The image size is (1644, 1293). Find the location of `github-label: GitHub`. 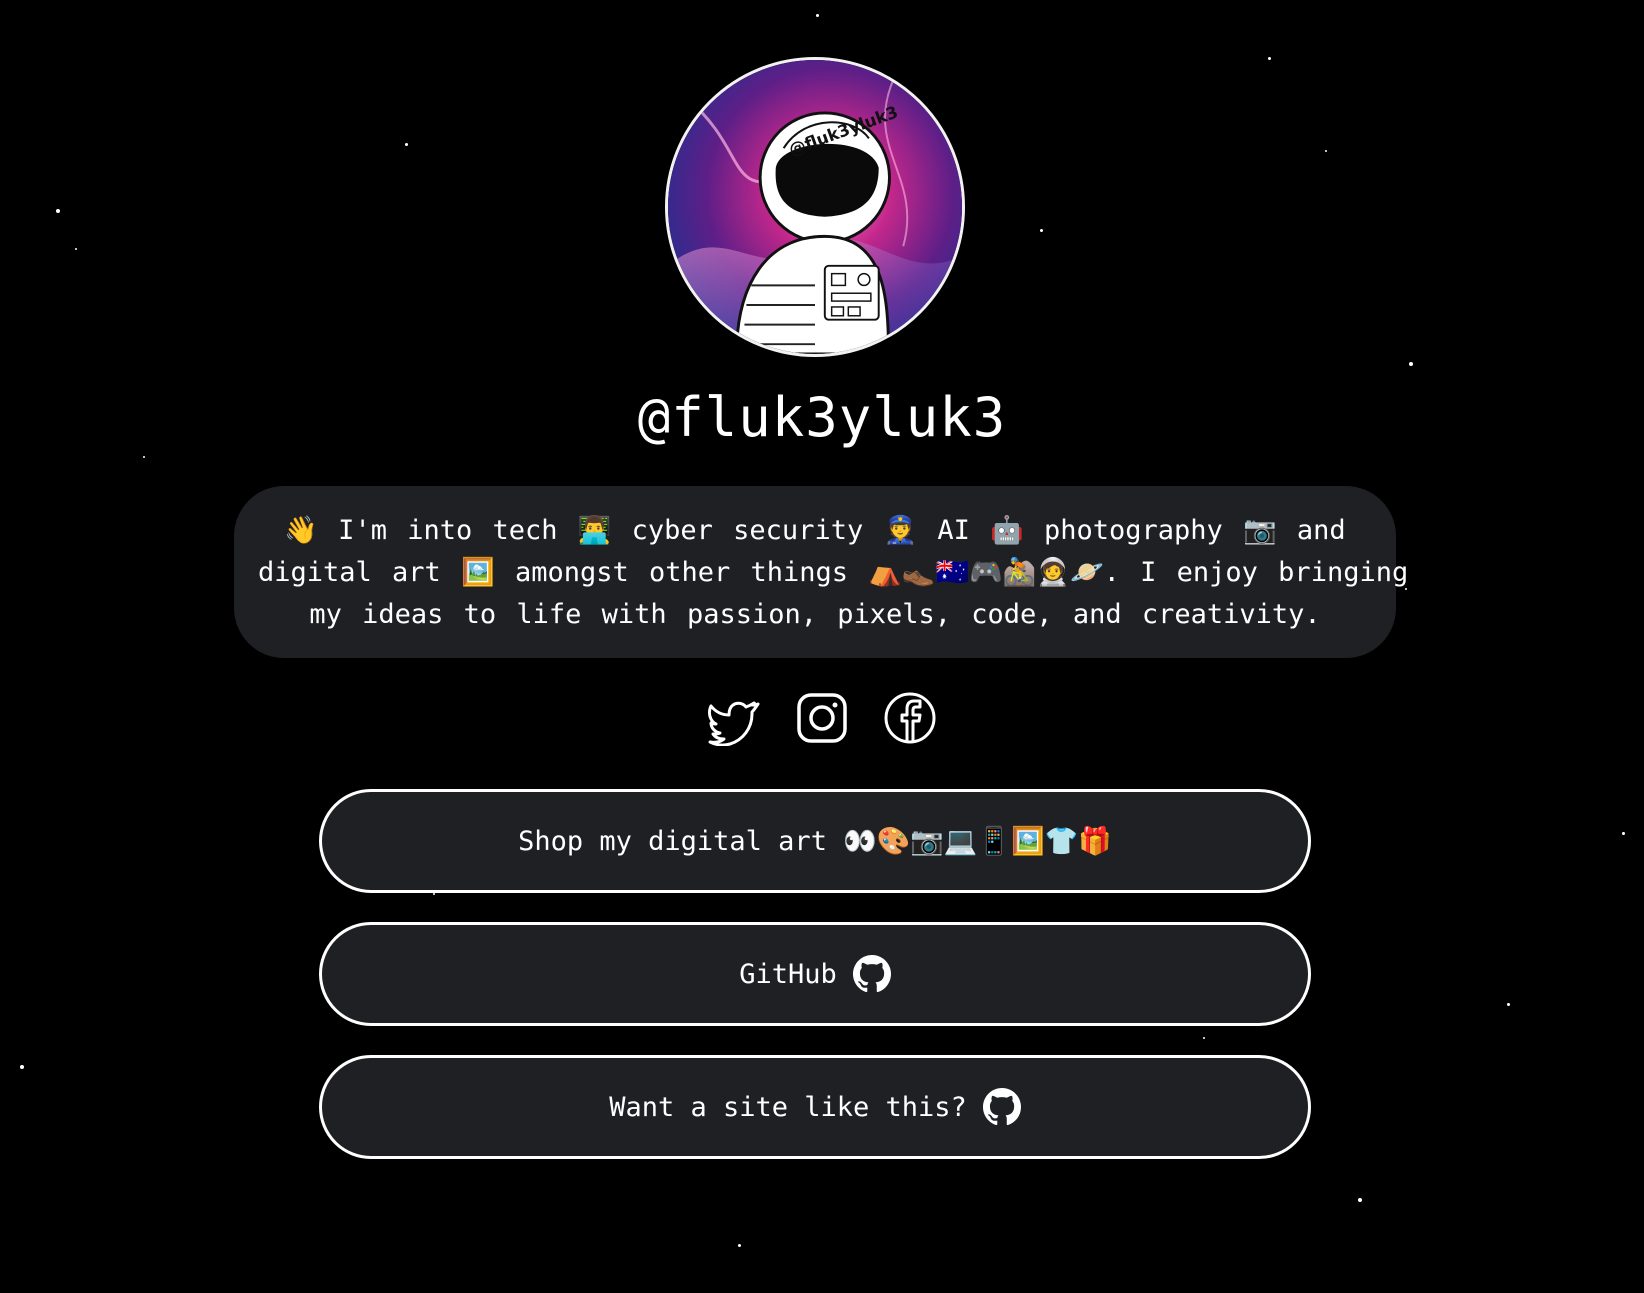

github-label: GitHub is located at coordinates (788, 974).